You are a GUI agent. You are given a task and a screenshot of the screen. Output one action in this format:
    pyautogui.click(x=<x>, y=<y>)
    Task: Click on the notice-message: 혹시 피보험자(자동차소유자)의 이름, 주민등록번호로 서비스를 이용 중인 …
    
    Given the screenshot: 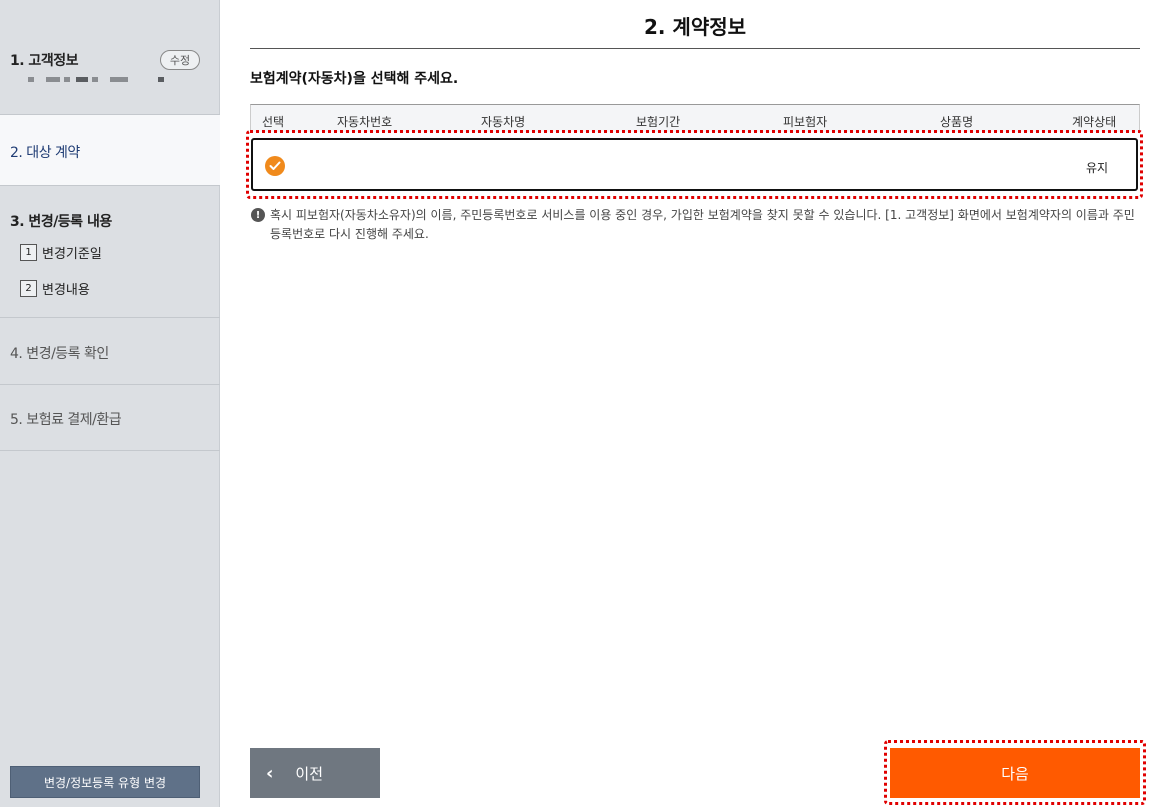 What is the action you would take?
    pyautogui.click(x=702, y=224)
    